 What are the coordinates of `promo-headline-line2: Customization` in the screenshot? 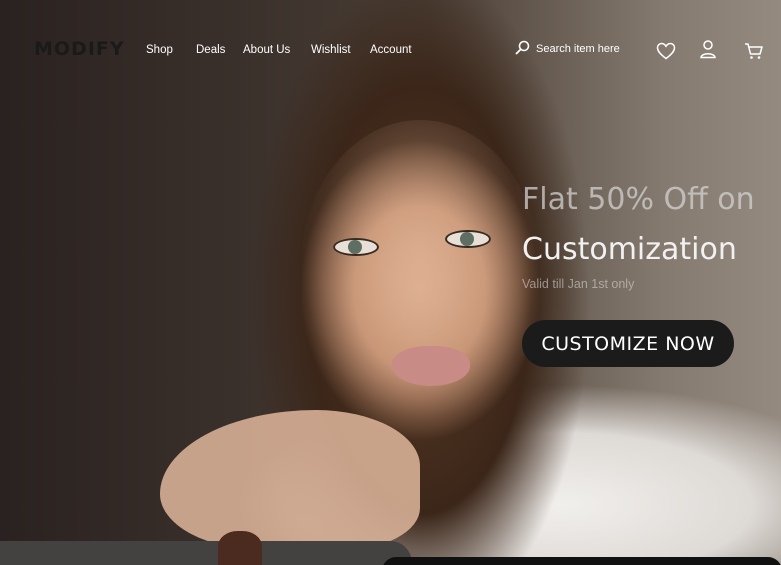 It's located at (629, 249).